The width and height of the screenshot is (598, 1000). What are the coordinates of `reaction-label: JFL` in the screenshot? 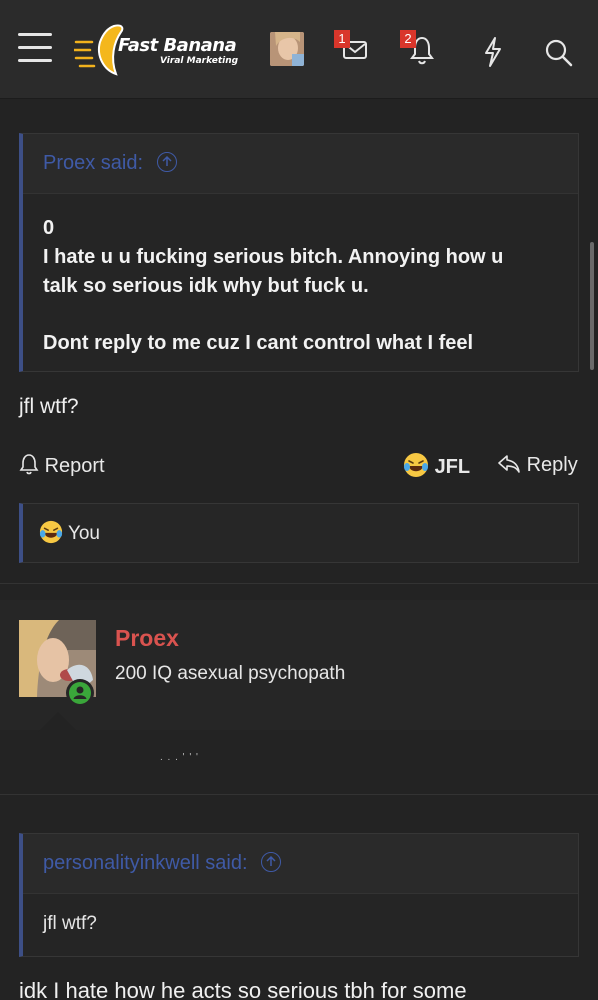 It's located at (452, 467).